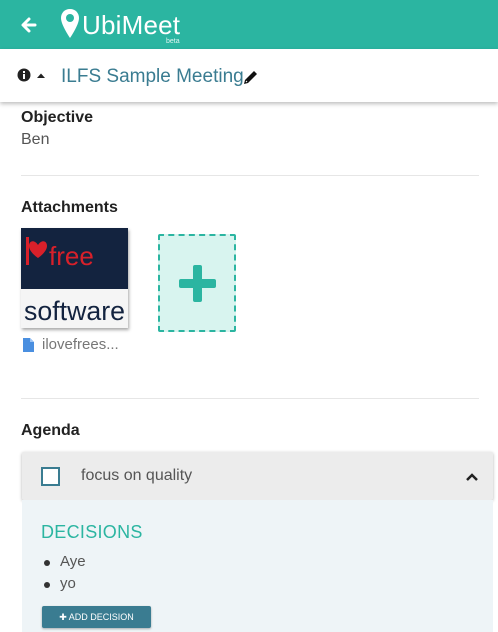 The height and width of the screenshot is (632, 498). Describe the element at coordinates (63, 617) in the screenshot. I see `plus-icon: ✚` at that location.